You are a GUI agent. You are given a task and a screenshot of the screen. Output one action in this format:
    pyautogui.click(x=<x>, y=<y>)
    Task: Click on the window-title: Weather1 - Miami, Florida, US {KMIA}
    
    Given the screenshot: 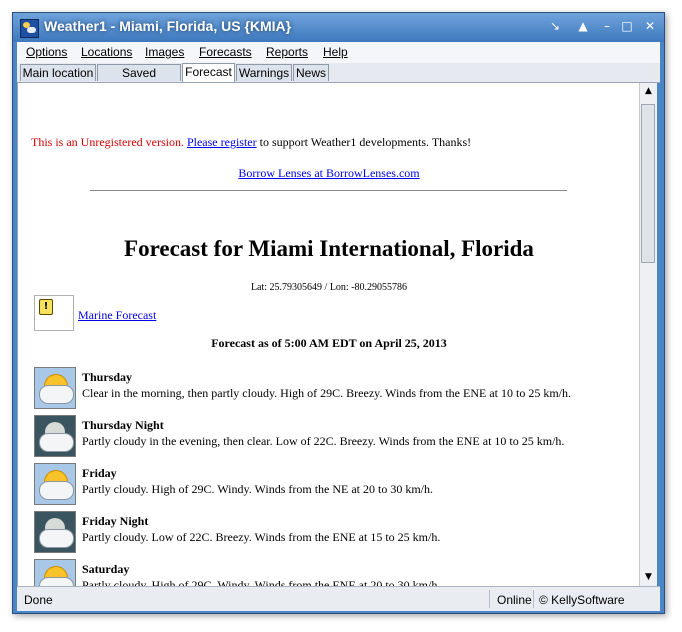 What is the action you would take?
    pyautogui.click(x=168, y=26)
    